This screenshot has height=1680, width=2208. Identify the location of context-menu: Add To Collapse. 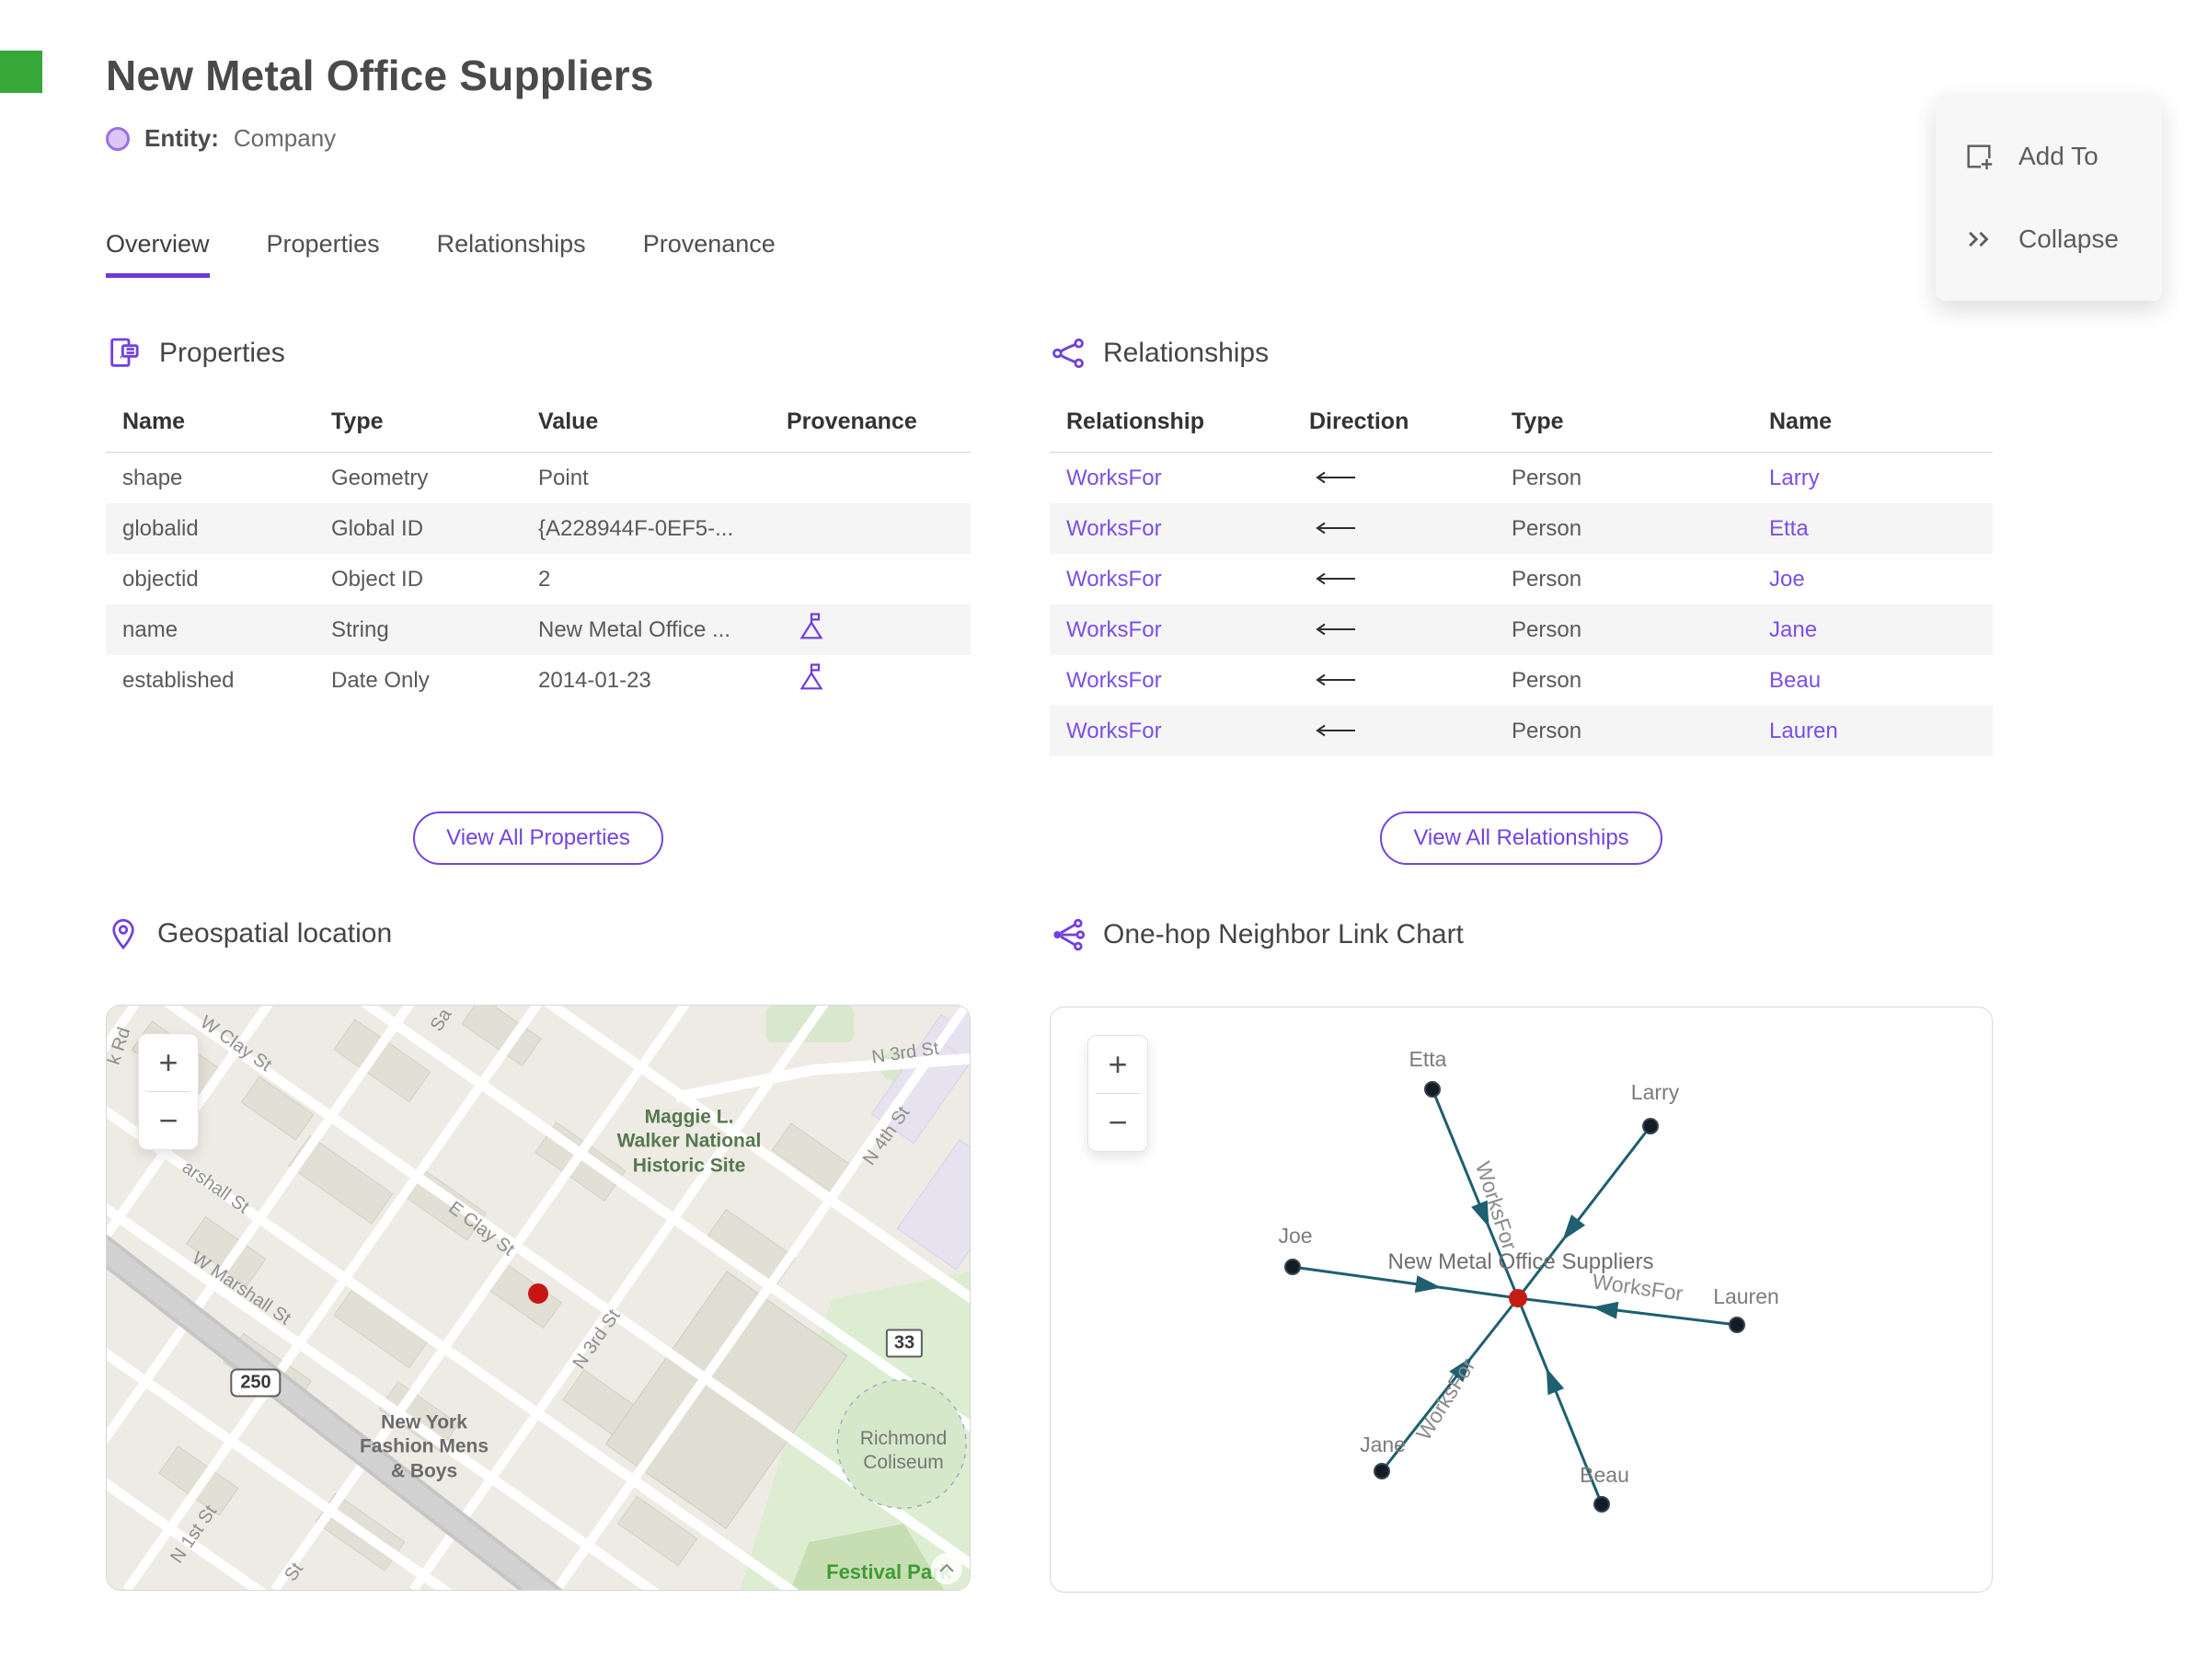
(2049, 198).